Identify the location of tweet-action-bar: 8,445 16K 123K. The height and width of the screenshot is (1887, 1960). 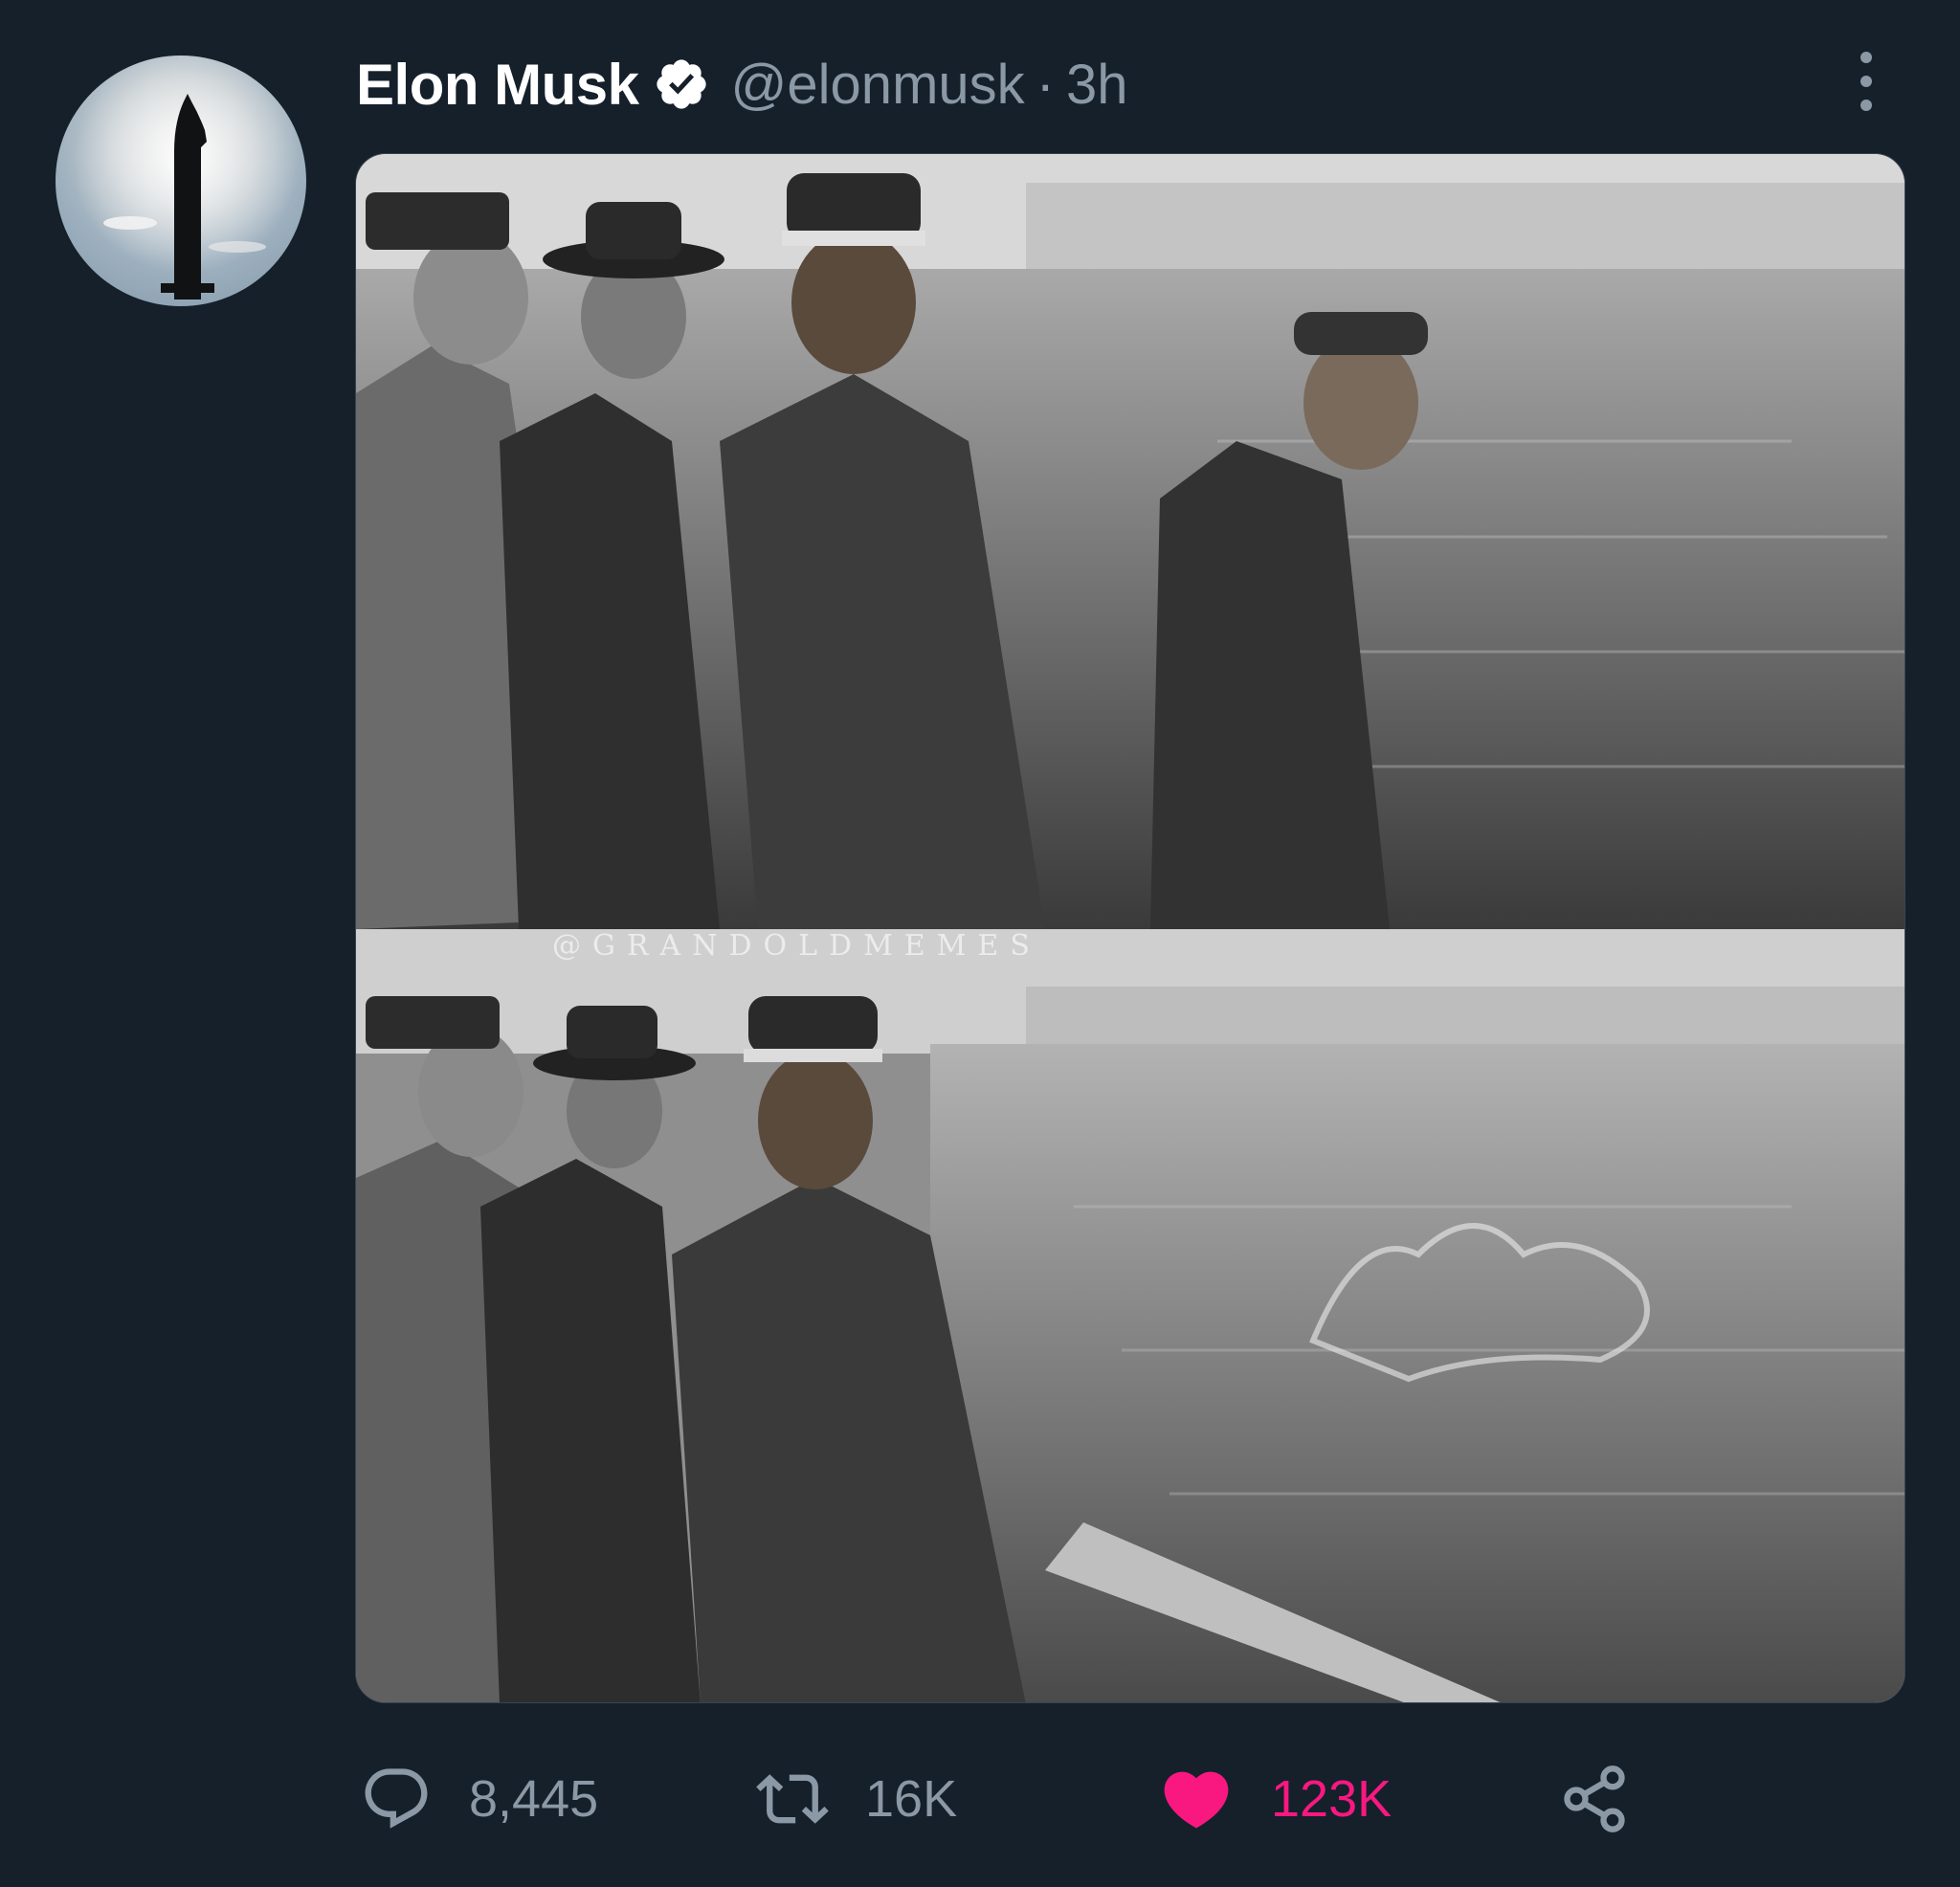
(1001, 1799).